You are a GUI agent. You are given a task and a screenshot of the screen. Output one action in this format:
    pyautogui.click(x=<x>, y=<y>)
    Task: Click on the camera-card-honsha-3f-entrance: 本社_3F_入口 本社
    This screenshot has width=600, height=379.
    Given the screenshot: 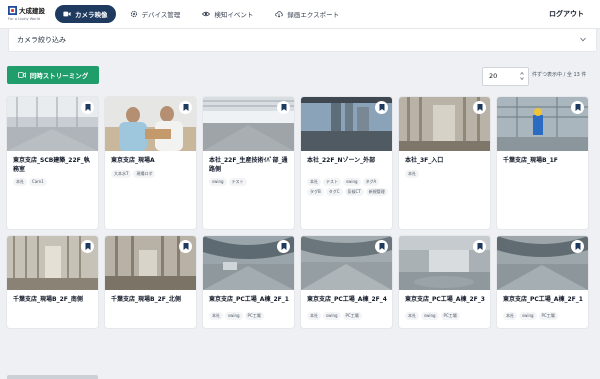 What is the action you would take?
    pyautogui.click(x=444, y=163)
    